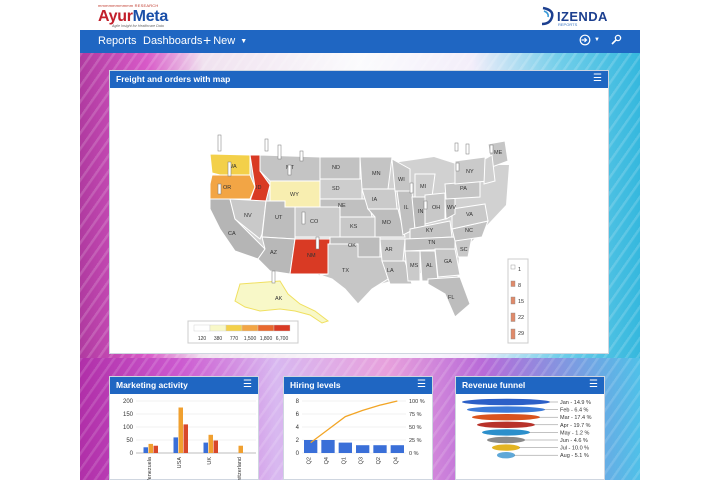  What do you see at coordinates (341, 189) in the screenshot?
I see `state-sd` at bounding box center [341, 189].